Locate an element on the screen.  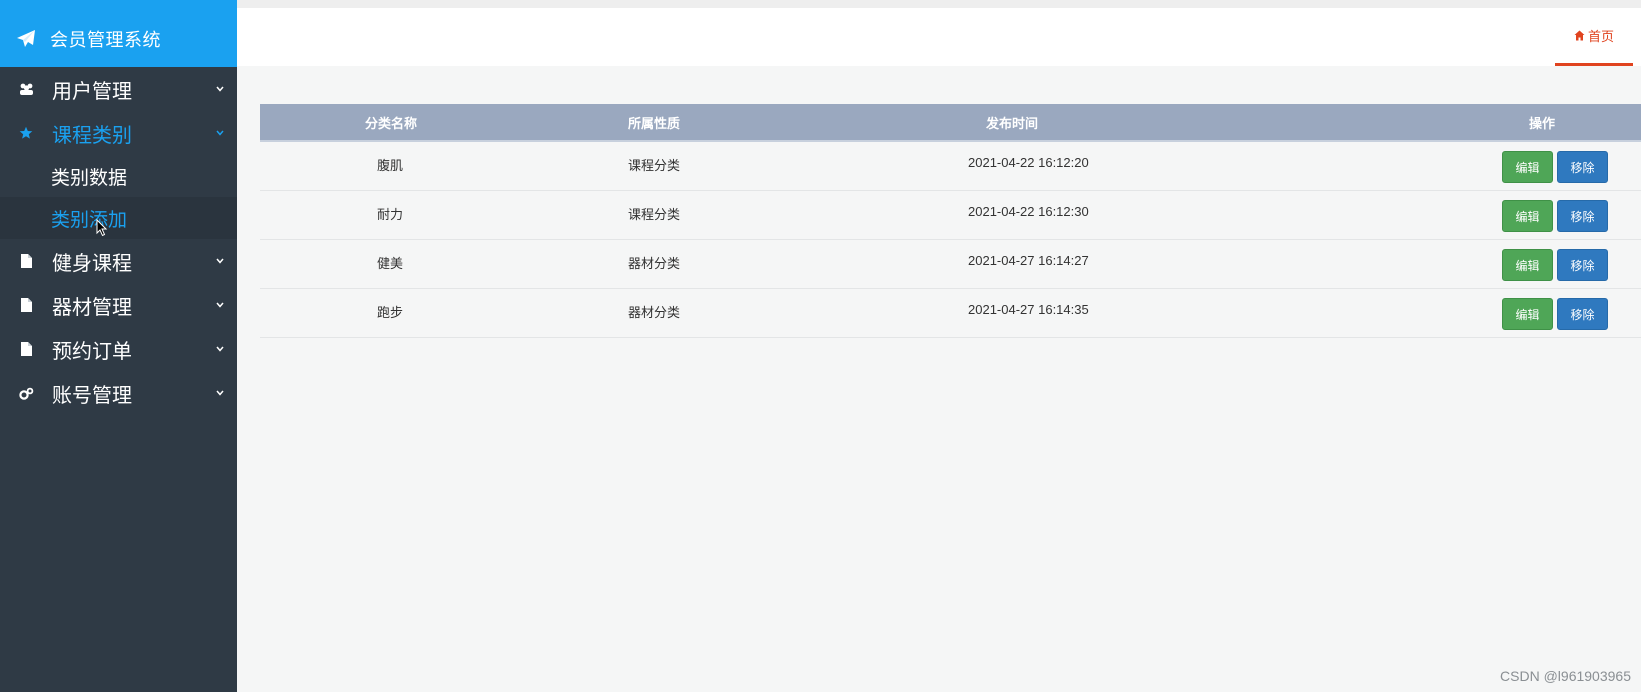
sidebar-item-label: 课程类别 is located at coordinates (92, 135).